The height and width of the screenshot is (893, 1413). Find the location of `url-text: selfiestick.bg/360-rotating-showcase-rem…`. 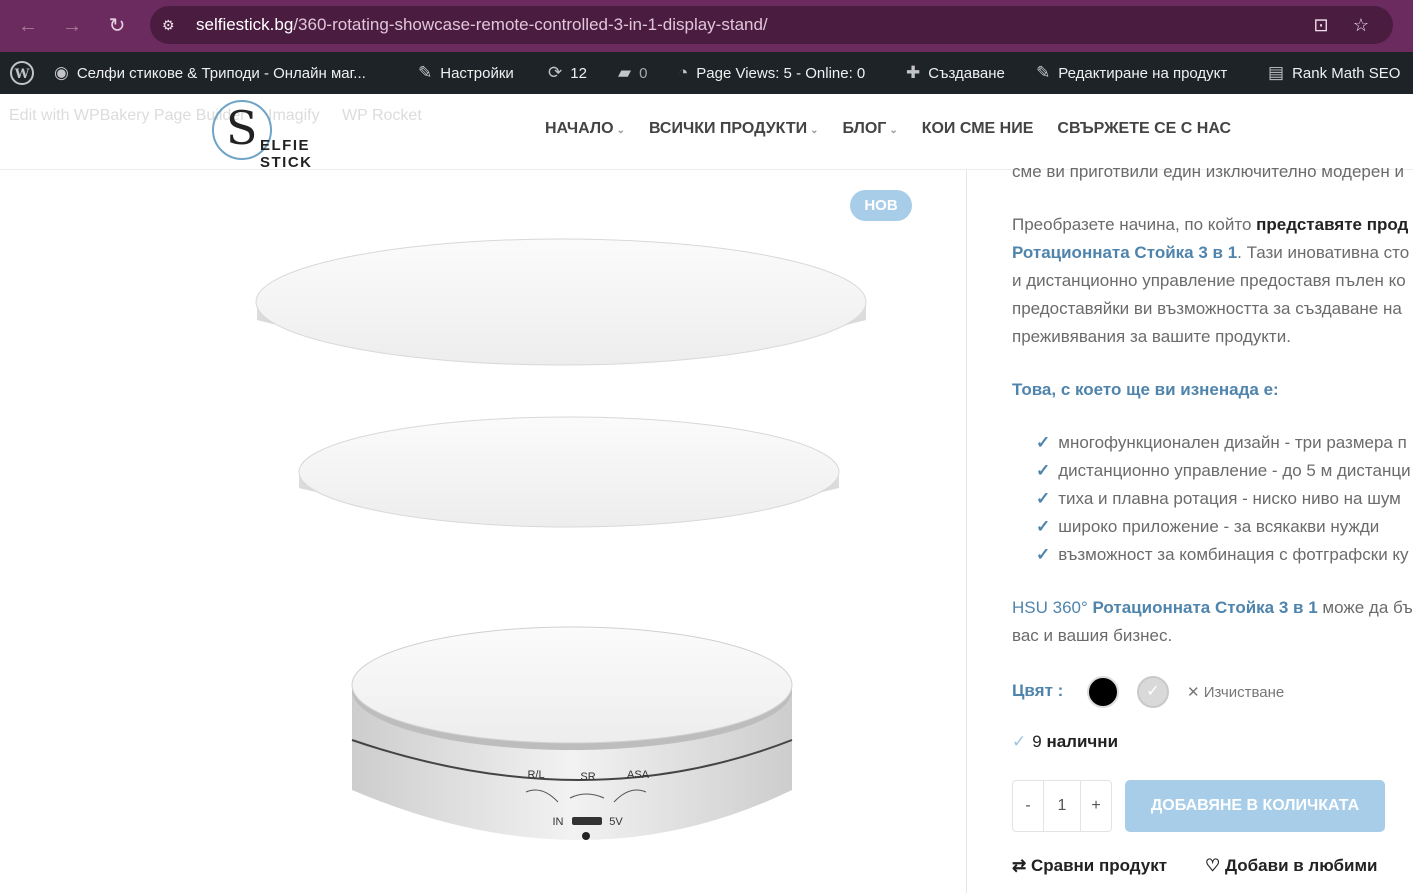

url-text: selfiestick.bg/360-rotating-showcase-rem… is located at coordinates (482, 25).